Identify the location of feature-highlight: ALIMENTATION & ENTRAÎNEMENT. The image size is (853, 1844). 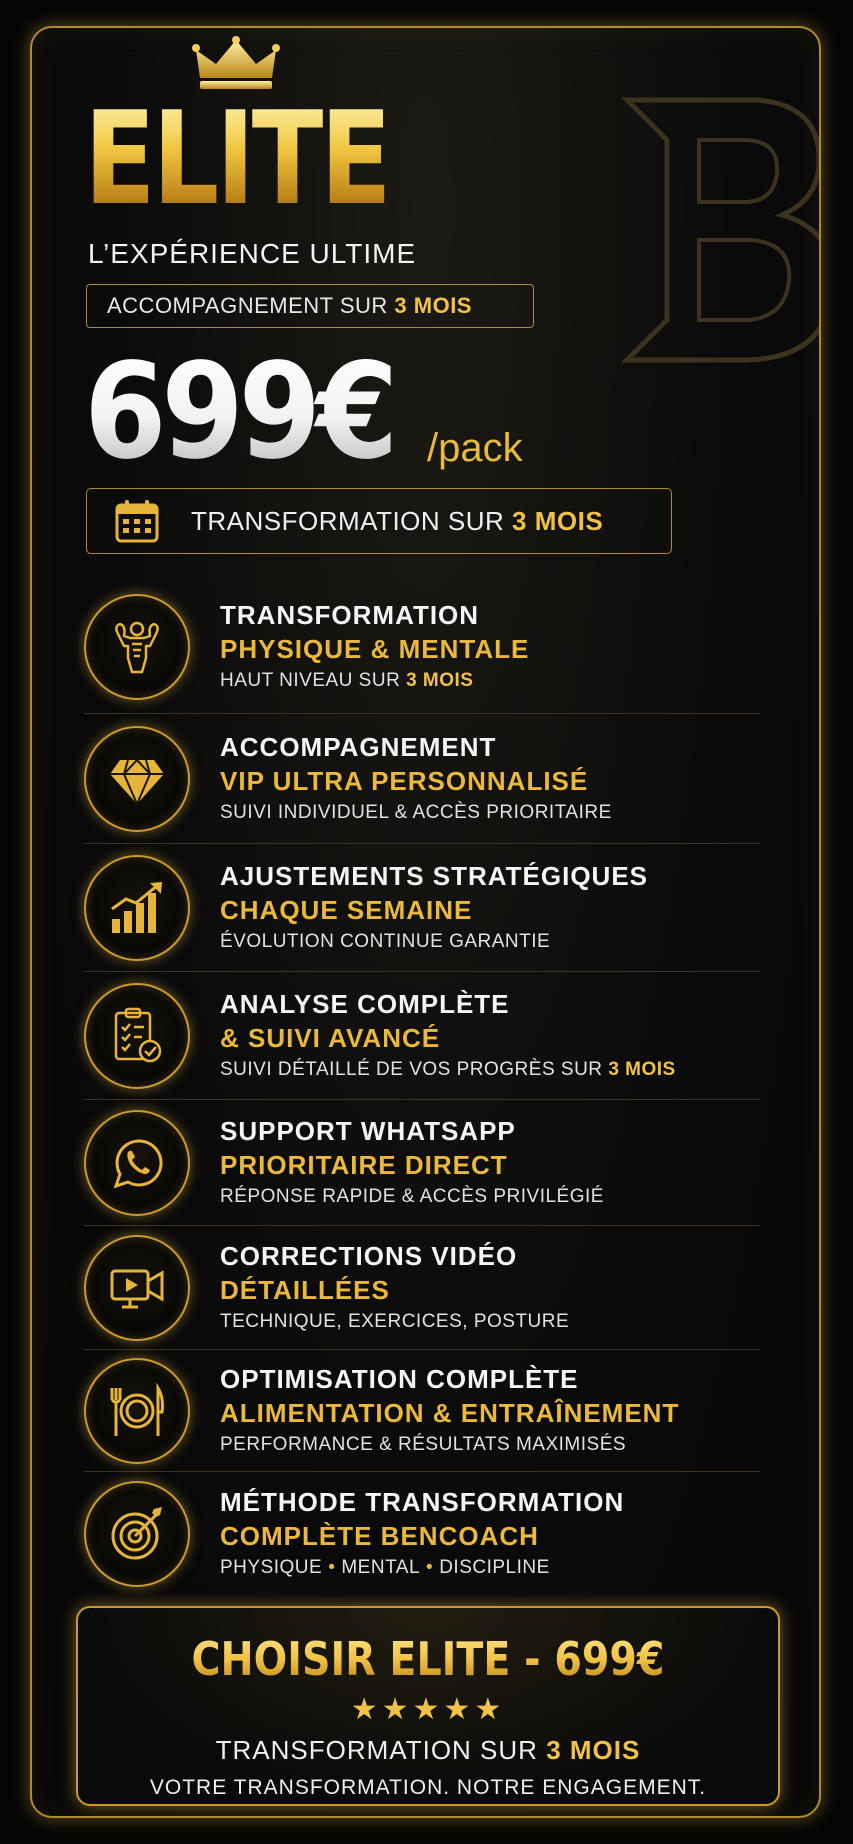
(450, 1412).